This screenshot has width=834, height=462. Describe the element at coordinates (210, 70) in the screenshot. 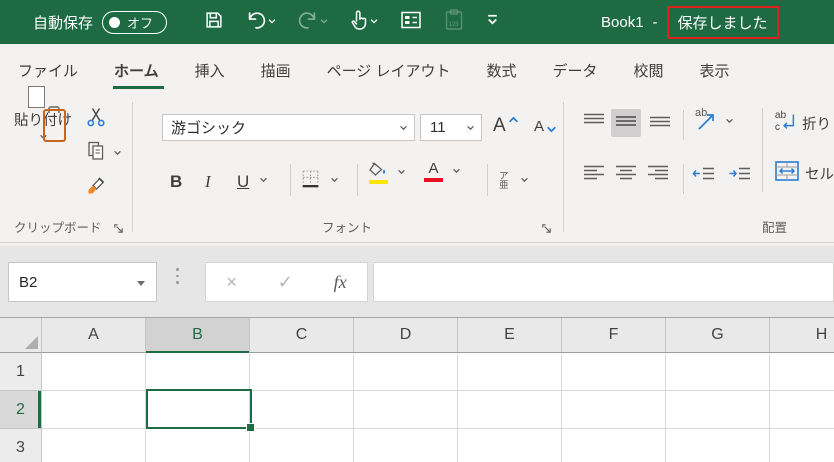

I see `tab-insert: 挿入` at that location.